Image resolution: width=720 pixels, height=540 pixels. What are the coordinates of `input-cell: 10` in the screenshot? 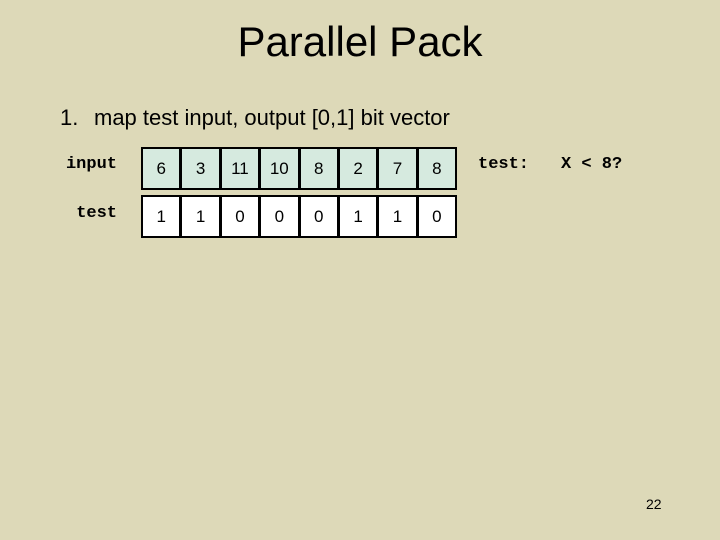 It's located at (281, 168).